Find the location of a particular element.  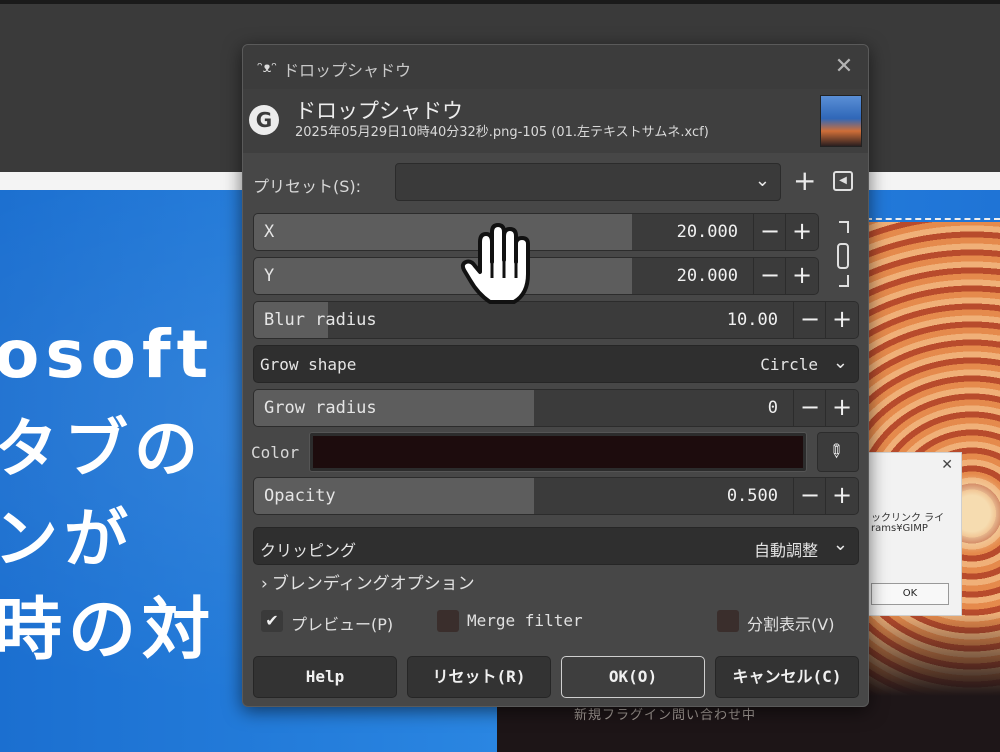

reset-button: リセット(R) is located at coordinates (479, 677).